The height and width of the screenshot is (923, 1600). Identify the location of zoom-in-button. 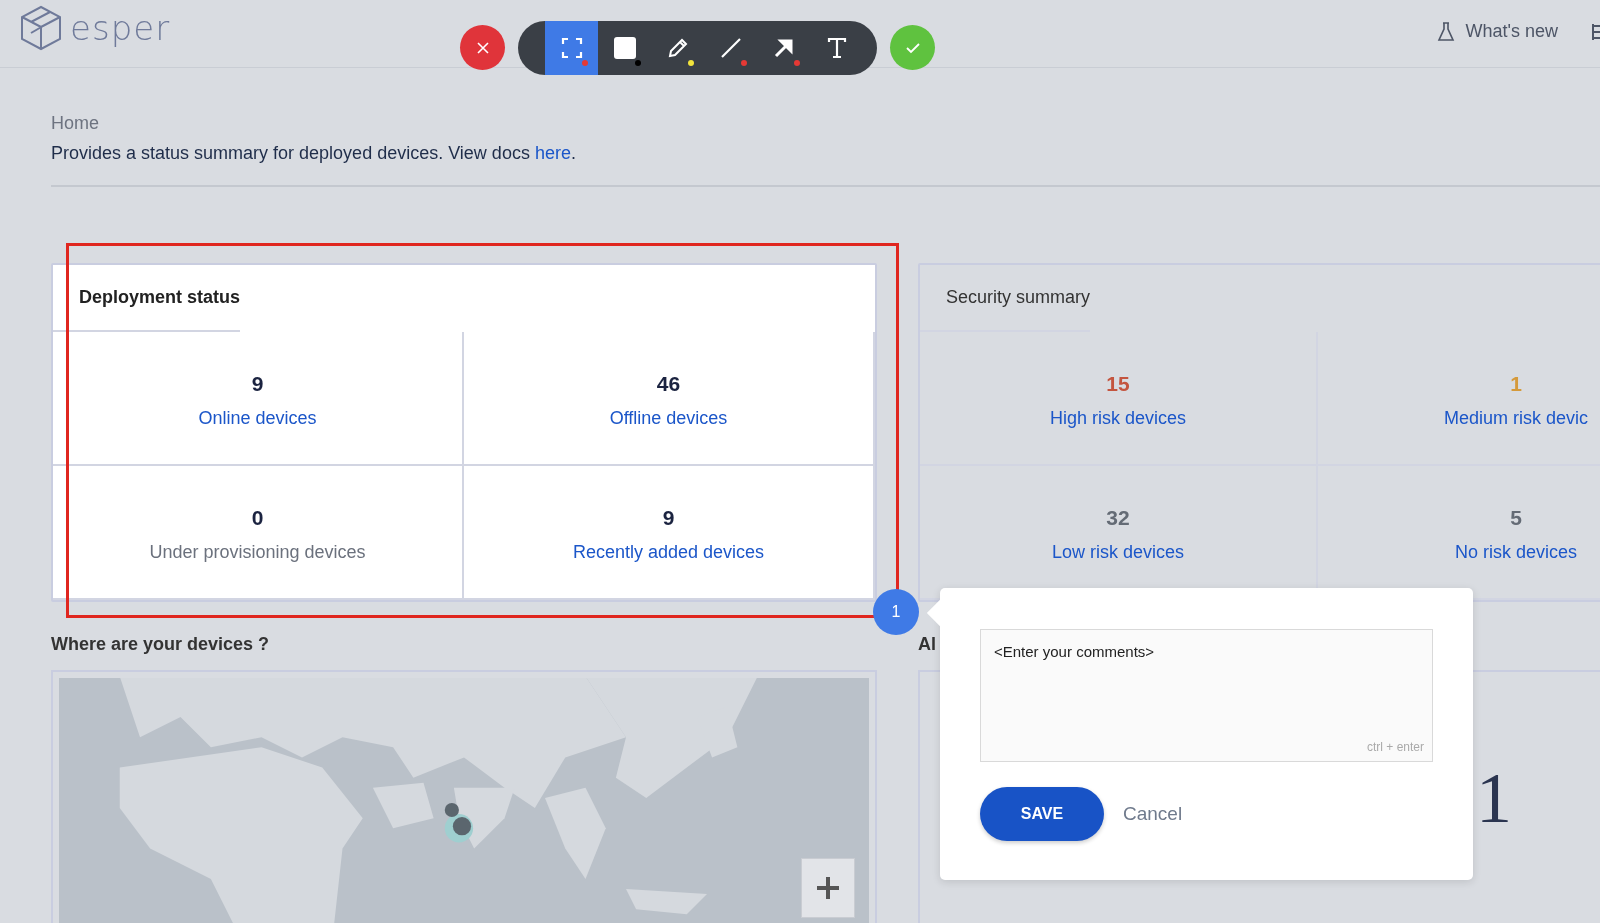
(828, 888).